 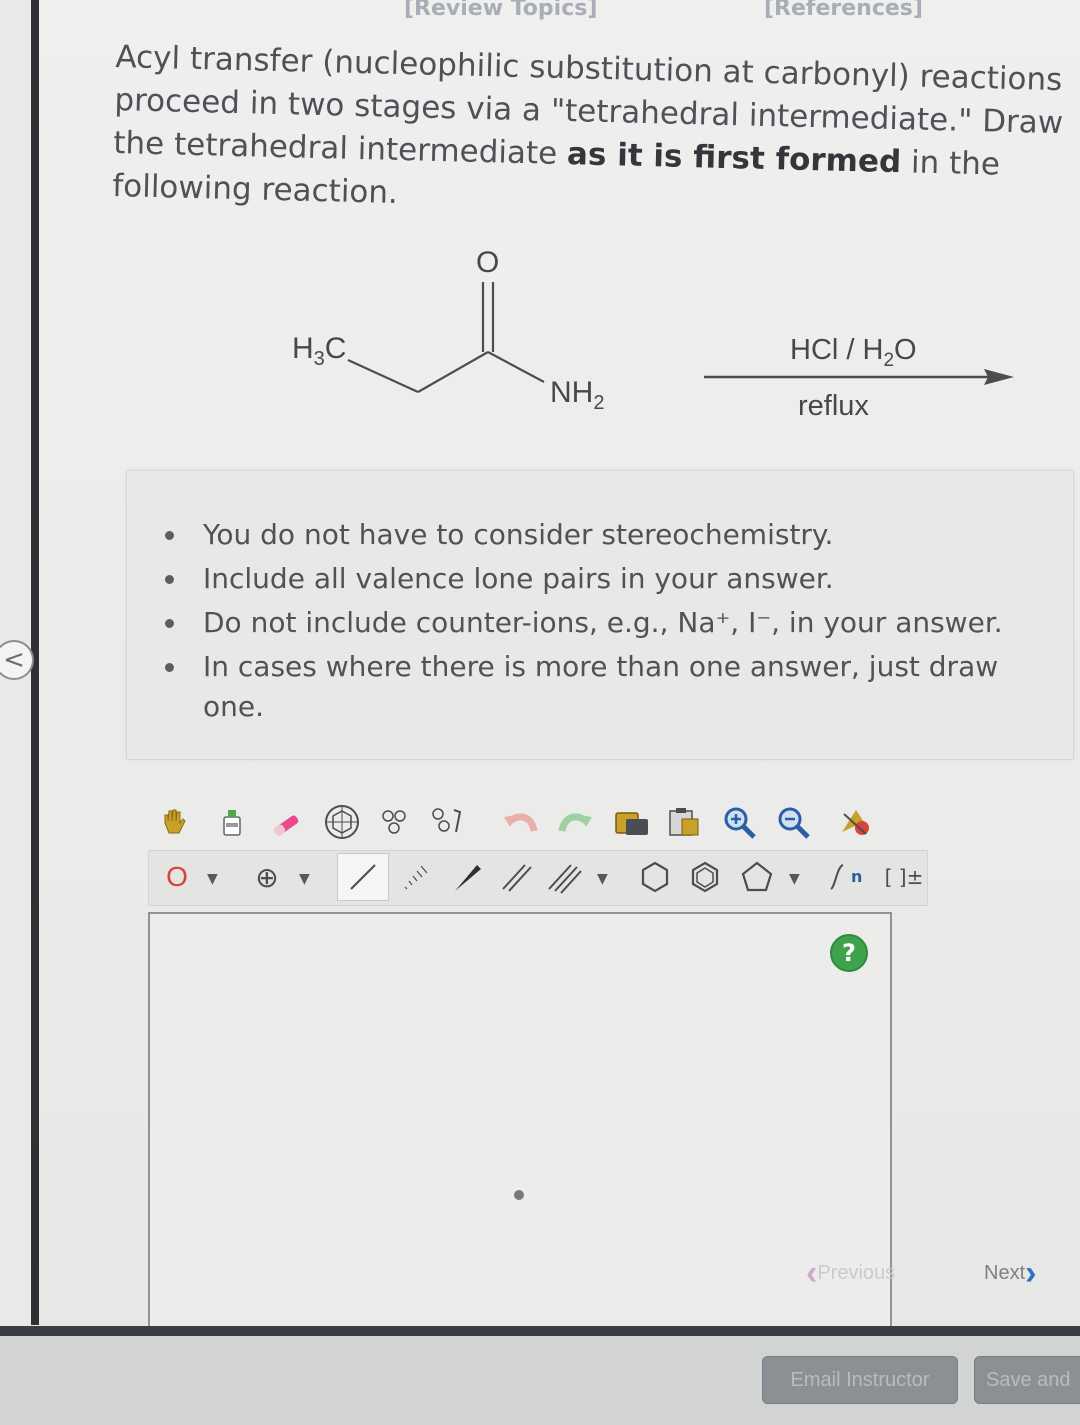 What do you see at coordinates (519, 1195) in the screenshot?
I see `canvas-dot` at bounding box center [519, 1195].